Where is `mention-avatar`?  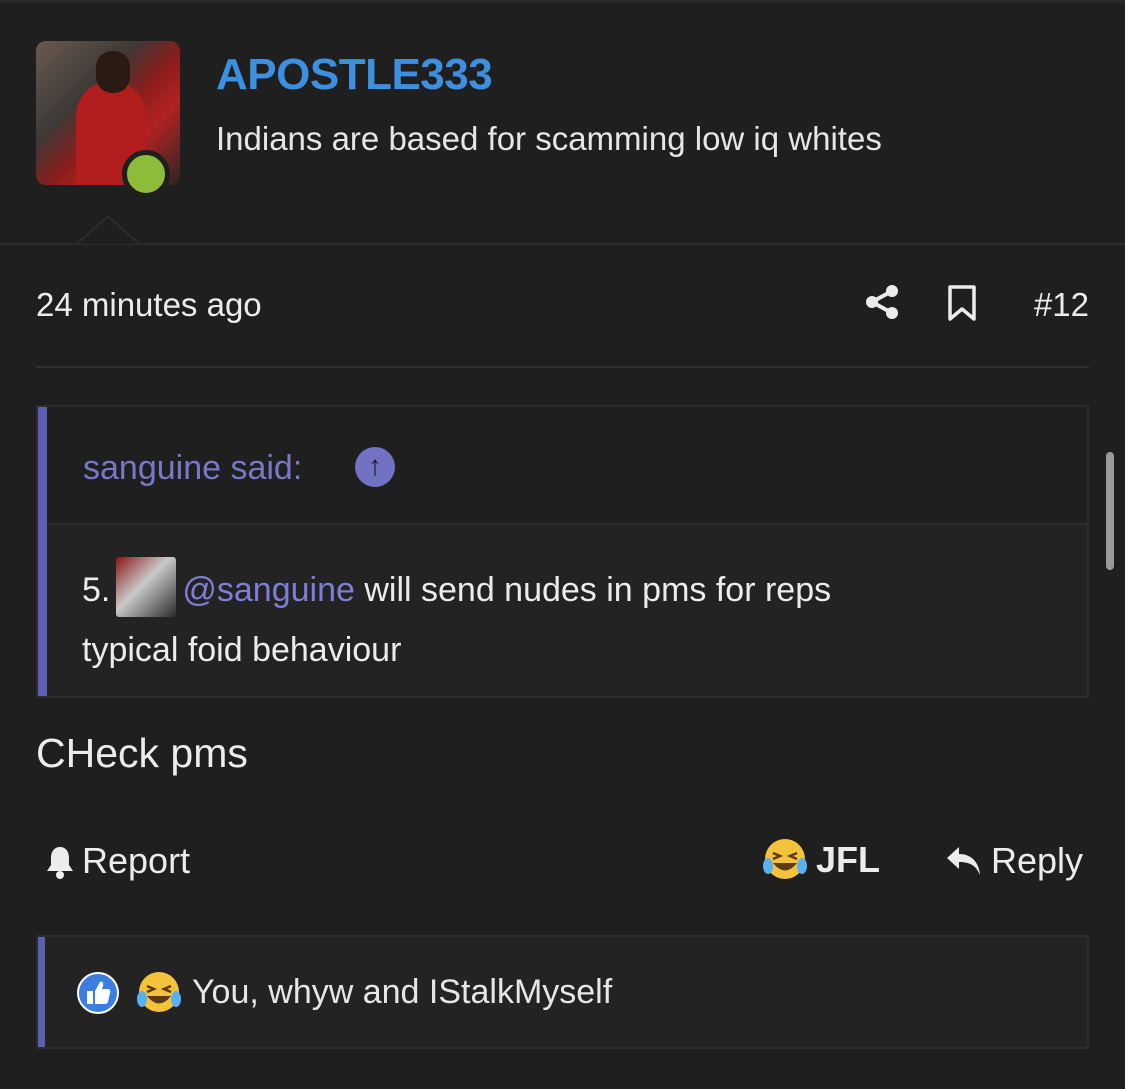
mention-avatar is located at coordinates (146, 587).